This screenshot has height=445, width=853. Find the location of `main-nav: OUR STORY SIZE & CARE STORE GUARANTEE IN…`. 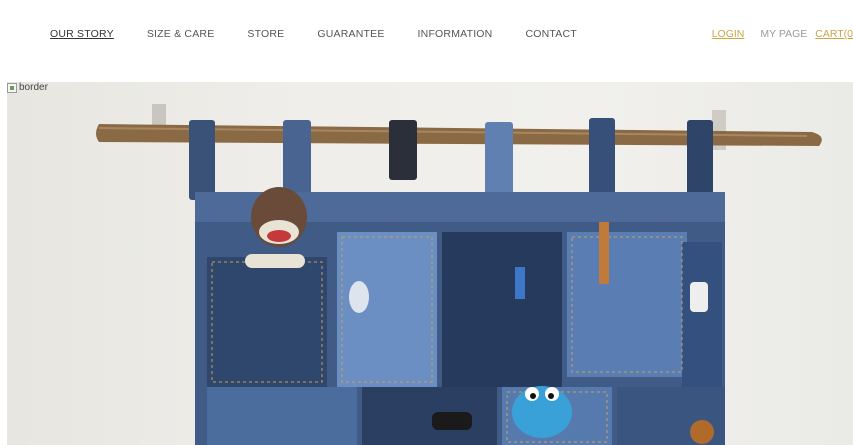

main-nav: OUR STORY SIZE & CARE STORE GUARANTEE IN… is located at coordinates (330, 34).